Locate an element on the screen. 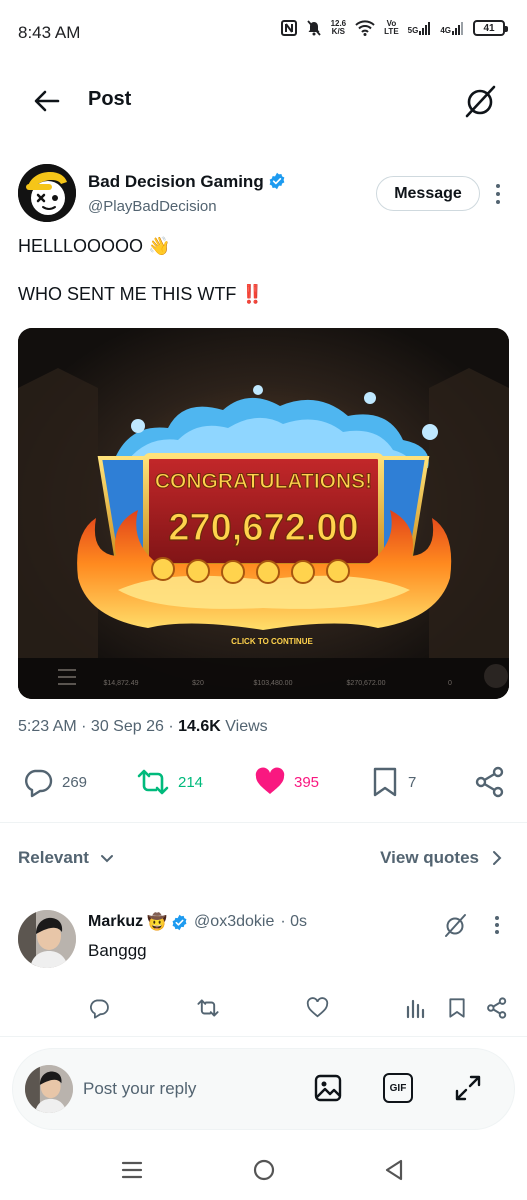 This screenshot has height=1200, width=527. volte-bottom: LTE is located at coordinates (391, 31).